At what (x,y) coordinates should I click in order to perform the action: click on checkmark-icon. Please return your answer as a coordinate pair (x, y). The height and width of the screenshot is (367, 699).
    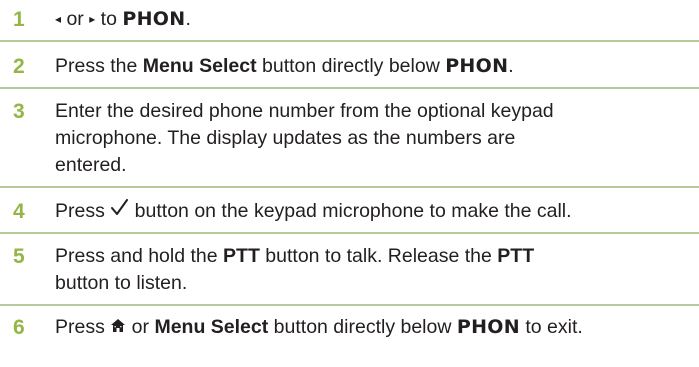
    Looking at the image, I should click on (119, 211).